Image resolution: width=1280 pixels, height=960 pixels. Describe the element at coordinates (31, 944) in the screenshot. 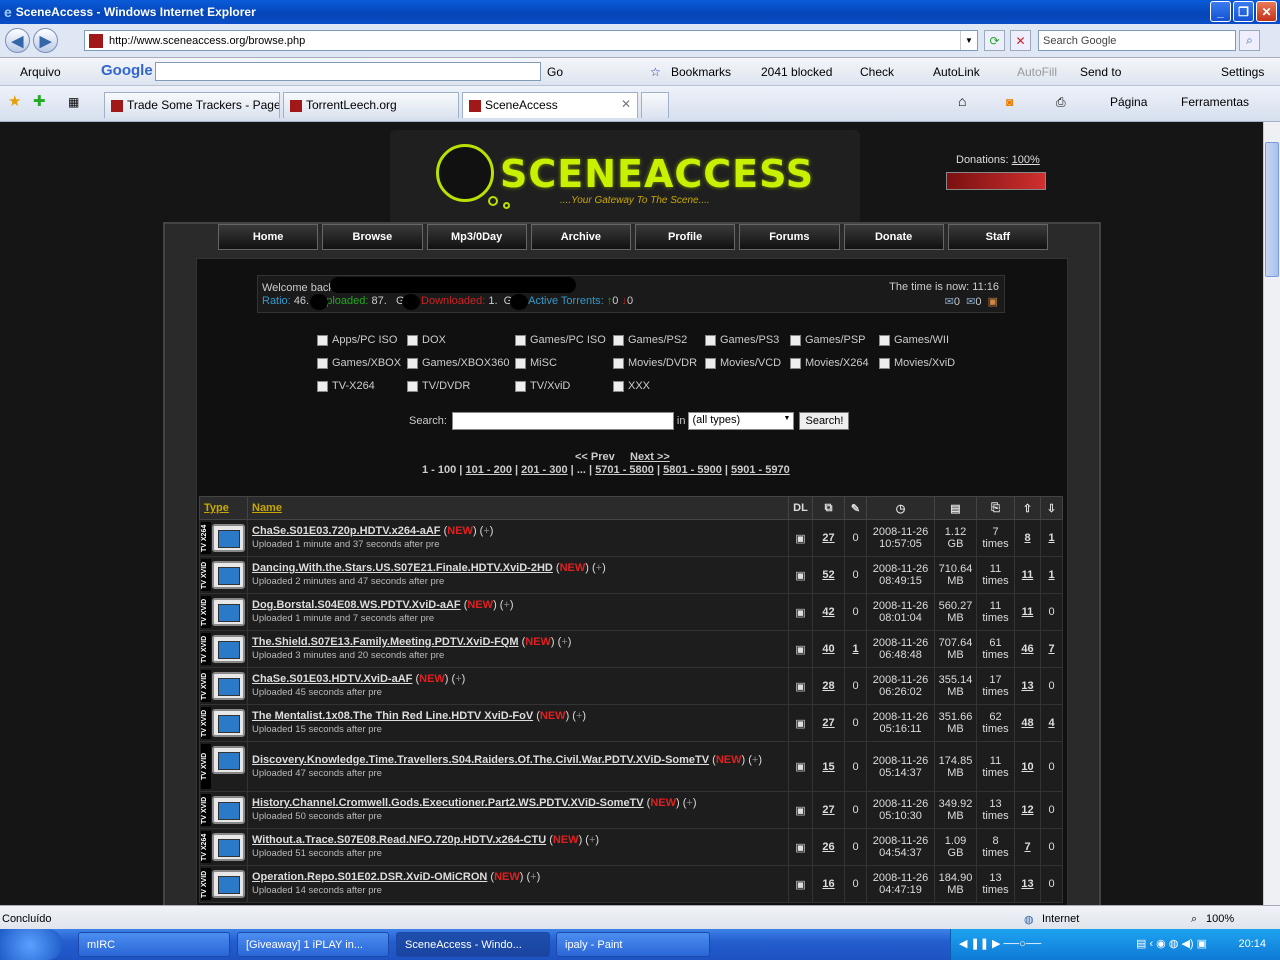

I see `start-button` at that location.